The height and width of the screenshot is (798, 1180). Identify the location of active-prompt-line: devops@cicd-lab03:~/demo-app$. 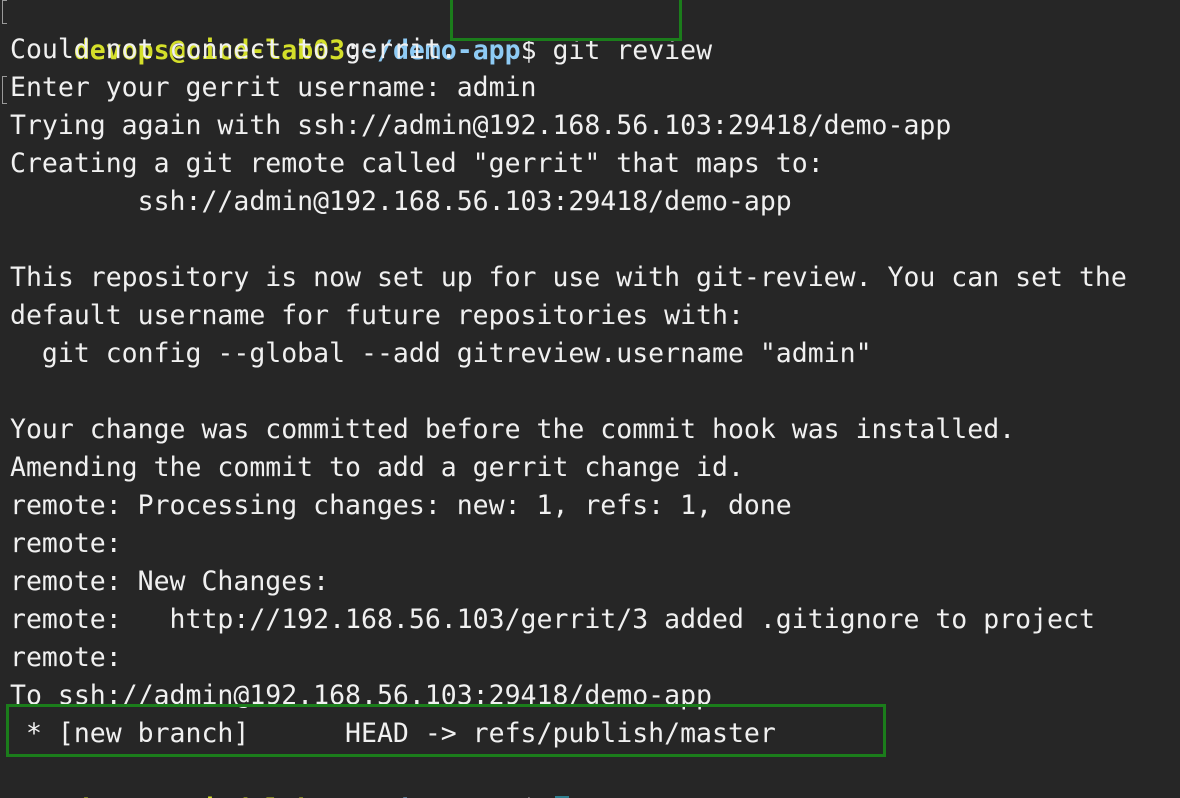
(289, 775).